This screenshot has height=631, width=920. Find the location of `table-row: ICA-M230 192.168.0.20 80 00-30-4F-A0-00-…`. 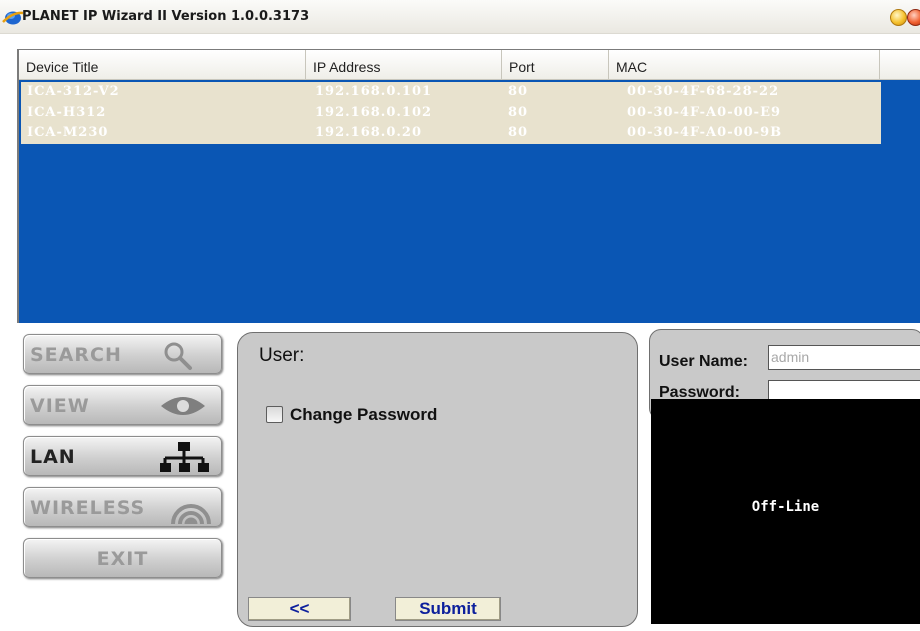

table-row: ICA-M230 192.168.0.20 80 00-30-4F-A0-00-… is located at coordinates (451, 133).